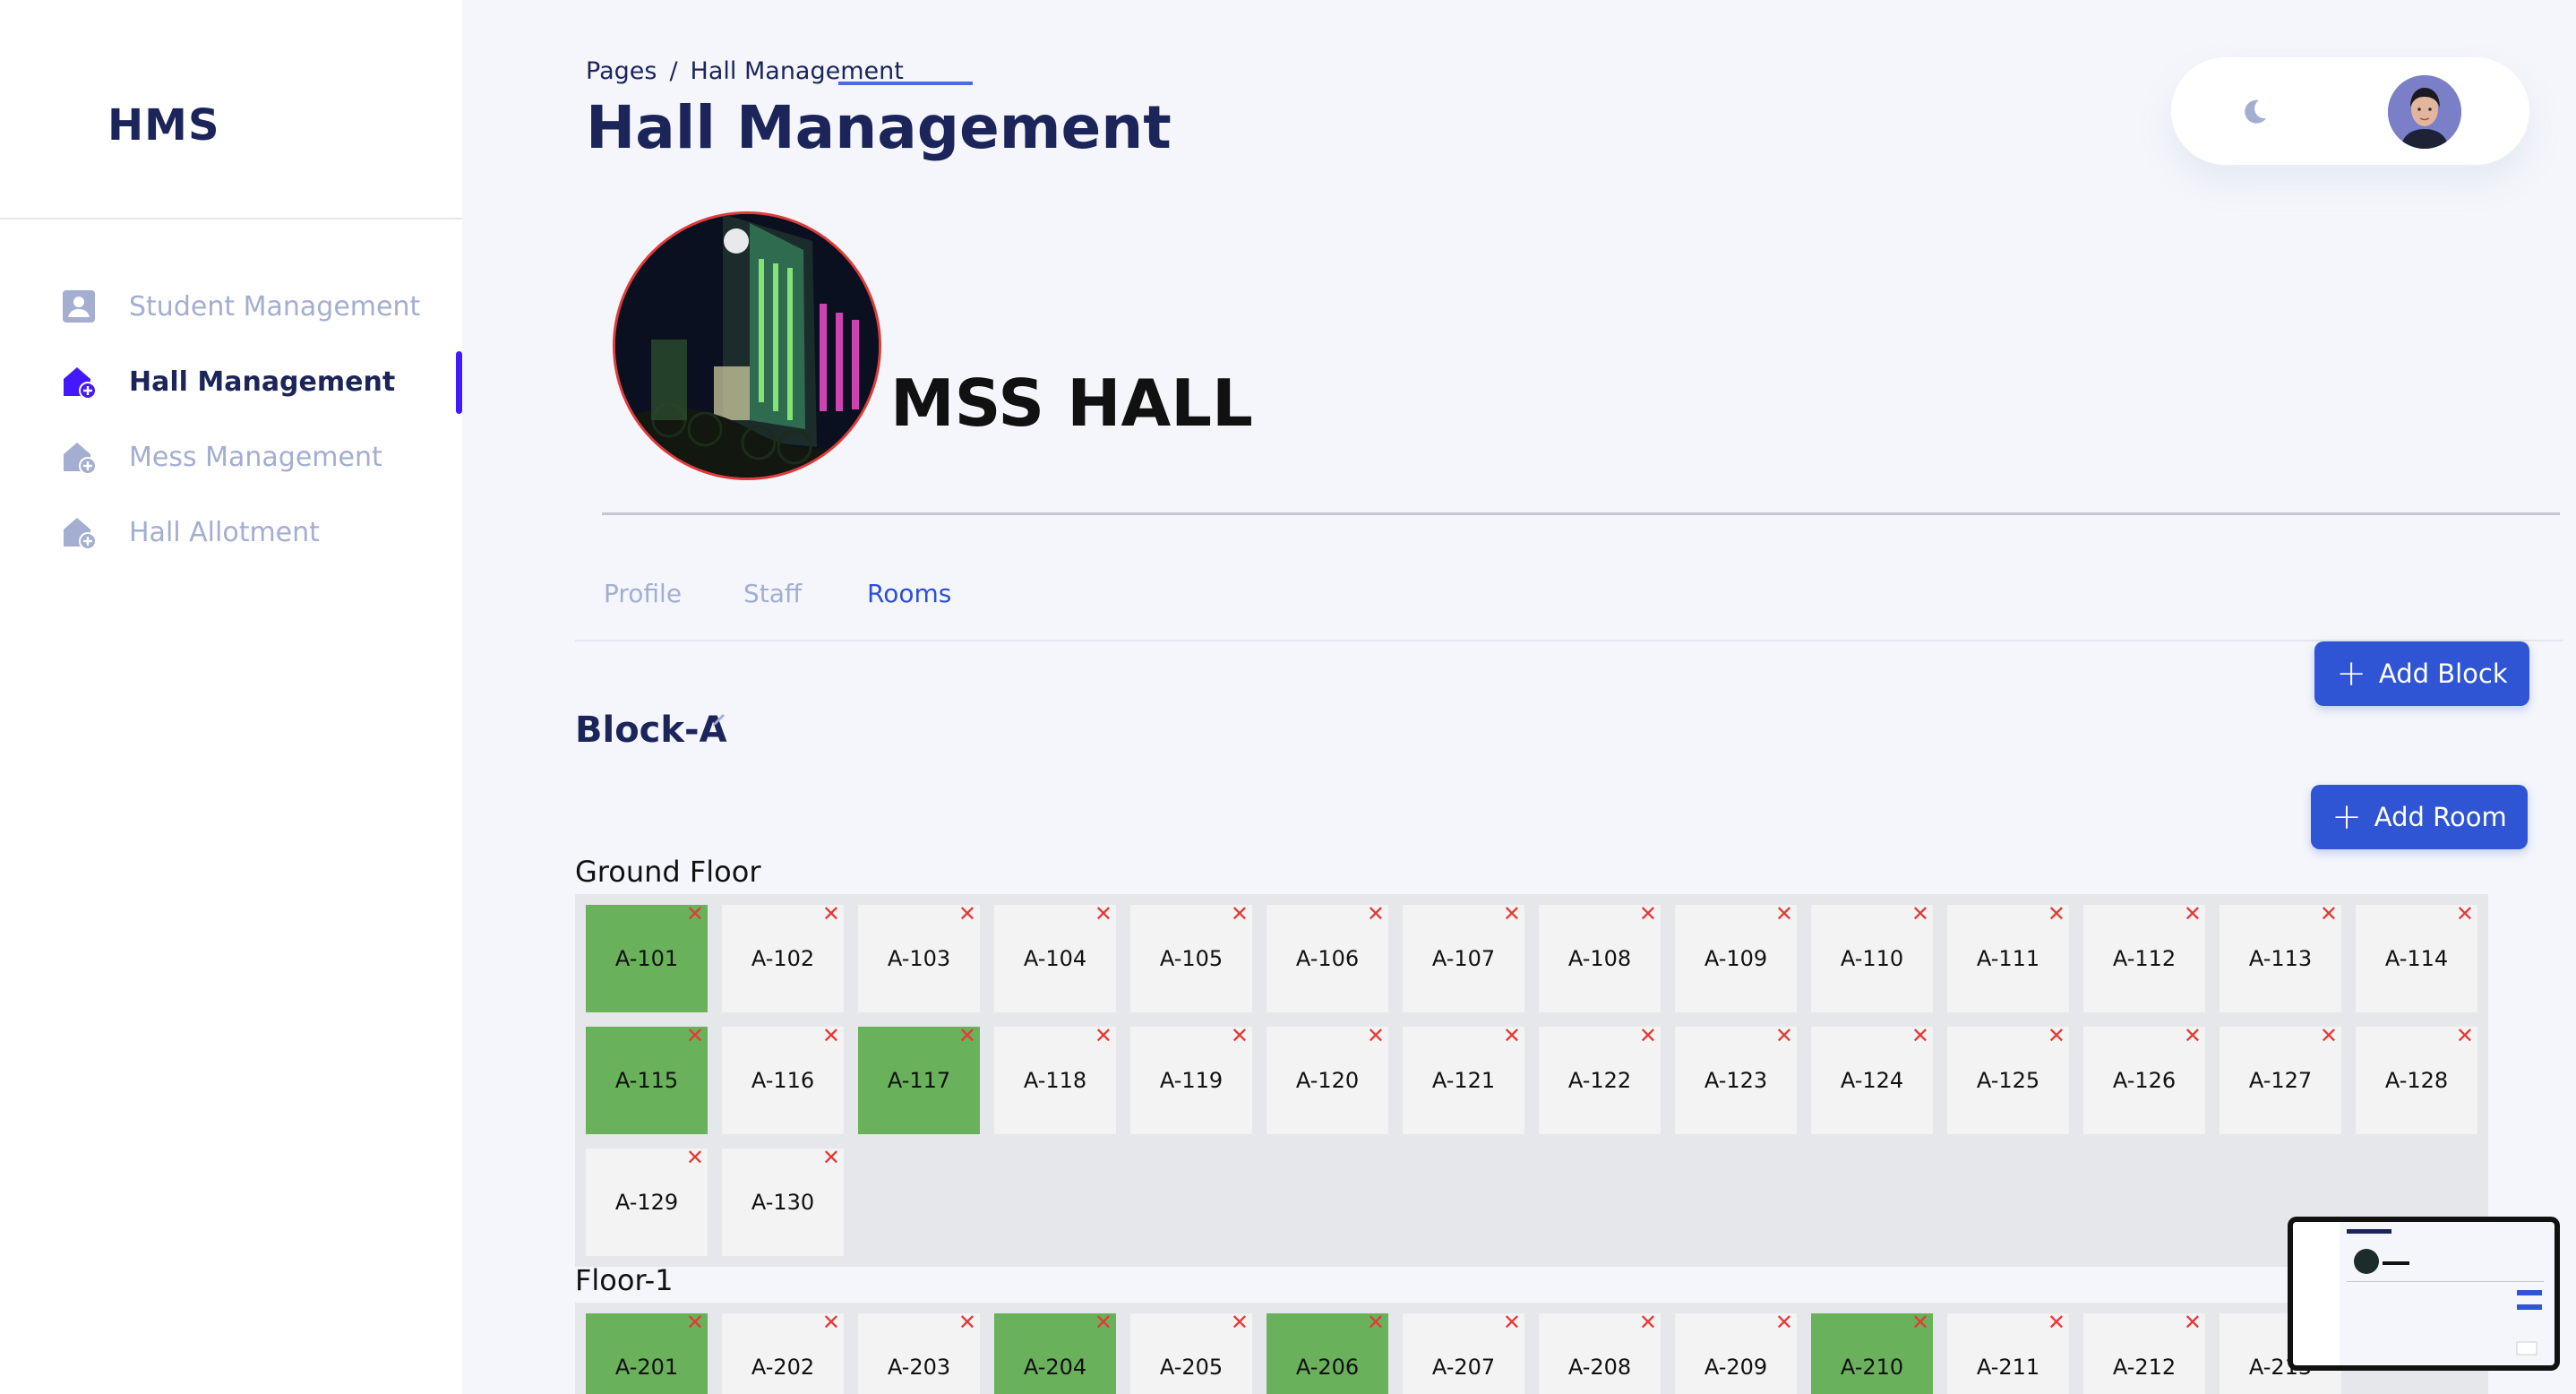 The height and width of the screenshot is (1394, 2576). Describe the element at coordinates (2424, 112) in the screenshot. I see `avatar` at that location.